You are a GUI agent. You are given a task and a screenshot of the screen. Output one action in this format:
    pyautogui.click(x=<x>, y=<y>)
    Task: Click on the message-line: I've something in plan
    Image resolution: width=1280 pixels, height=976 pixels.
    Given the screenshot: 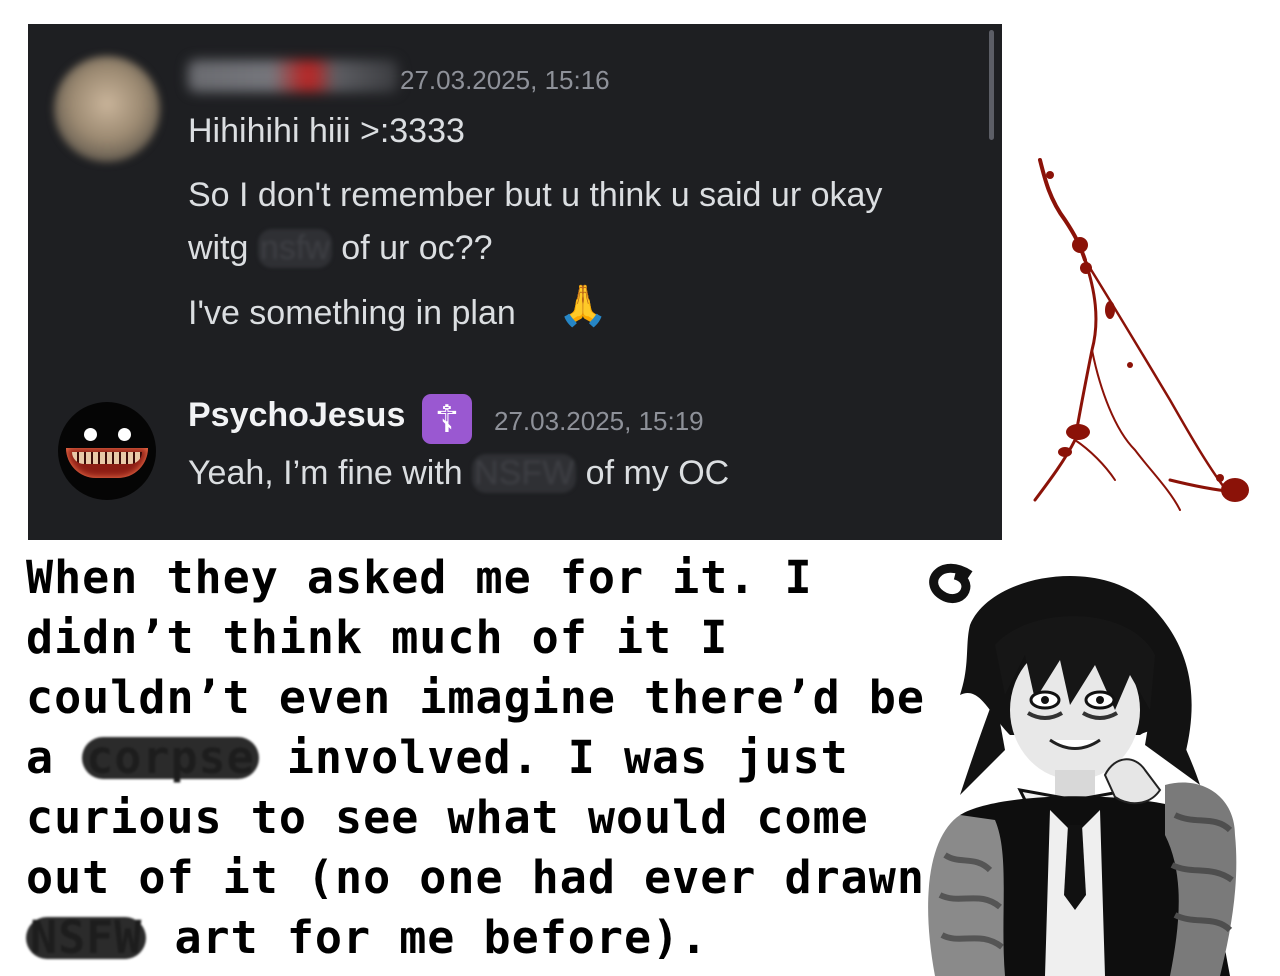 What is the action you would take?
    pyautogui.click(x=352, y=313)
    